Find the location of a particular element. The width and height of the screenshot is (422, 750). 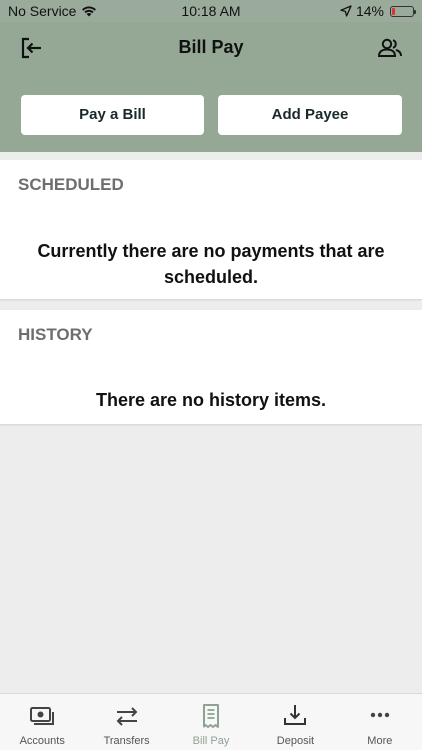

bill-pay-icon is located at coordinates (211, 716).